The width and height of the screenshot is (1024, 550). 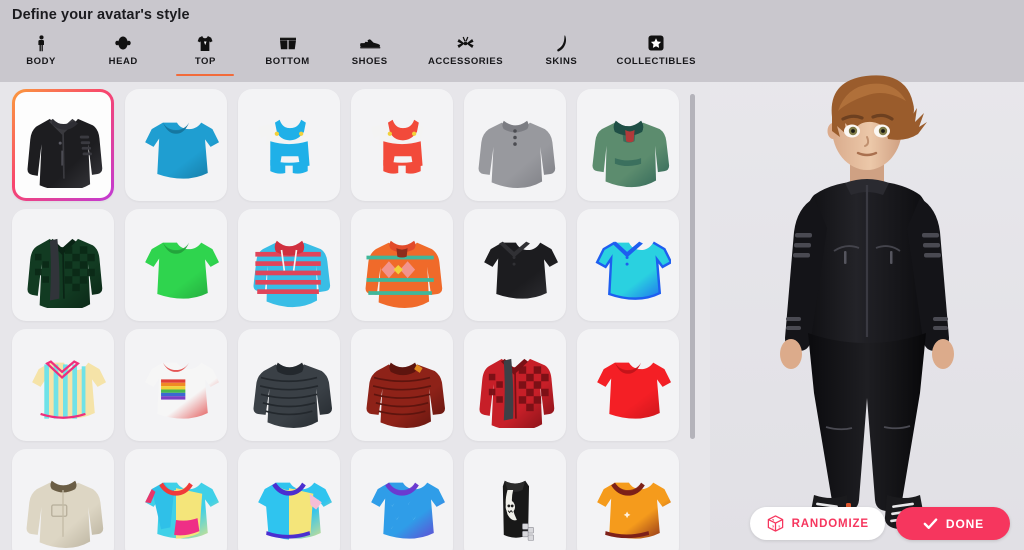 What do you see at coordinates (817, 523) in the screenshot?
I see `randomize-button: ? ? ? RANDOMIZE` at bounding box center [817, 523].